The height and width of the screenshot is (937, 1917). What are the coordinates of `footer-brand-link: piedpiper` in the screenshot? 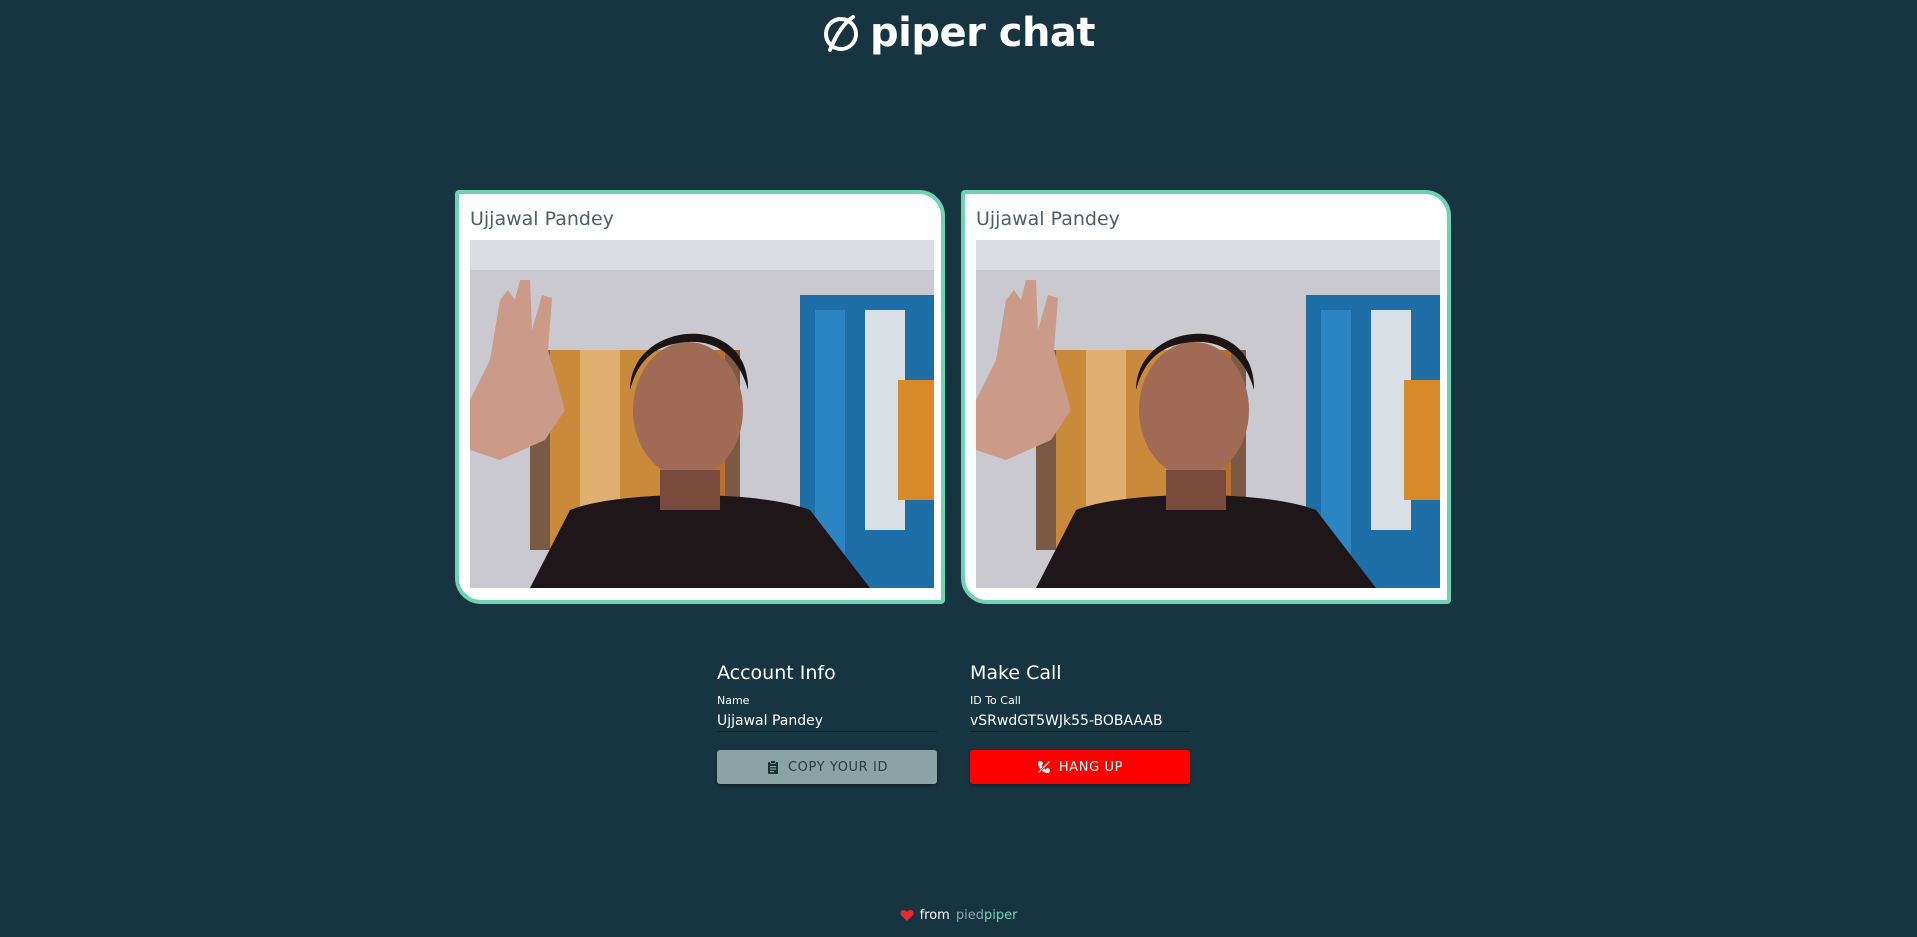 It's located at (987, 915).